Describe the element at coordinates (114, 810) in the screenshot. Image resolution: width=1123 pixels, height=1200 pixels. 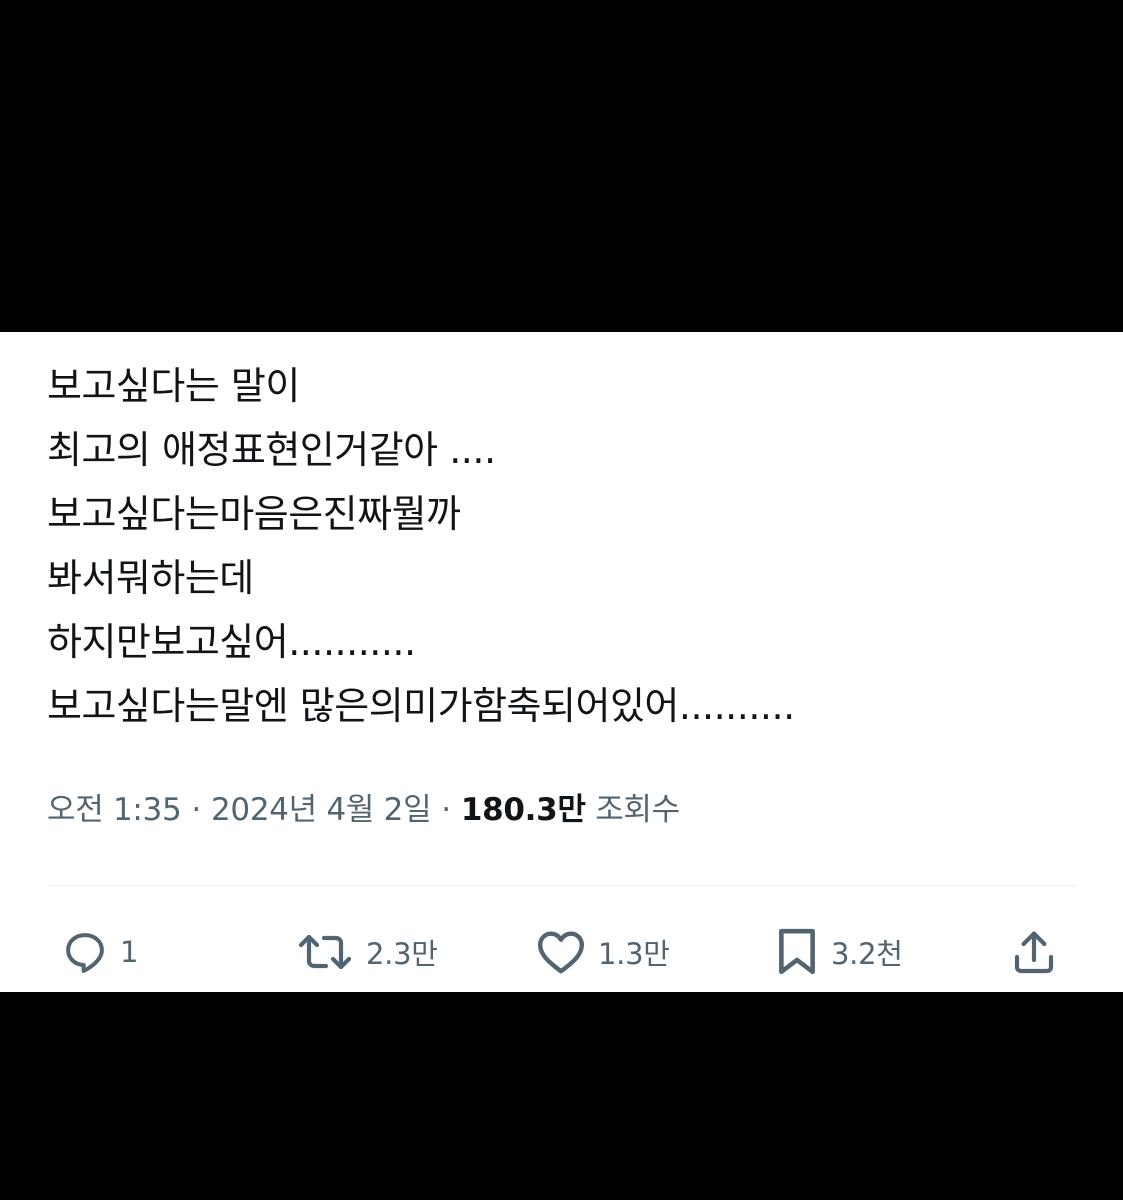
I see `tweet-time: 오전 1:35` at that location.